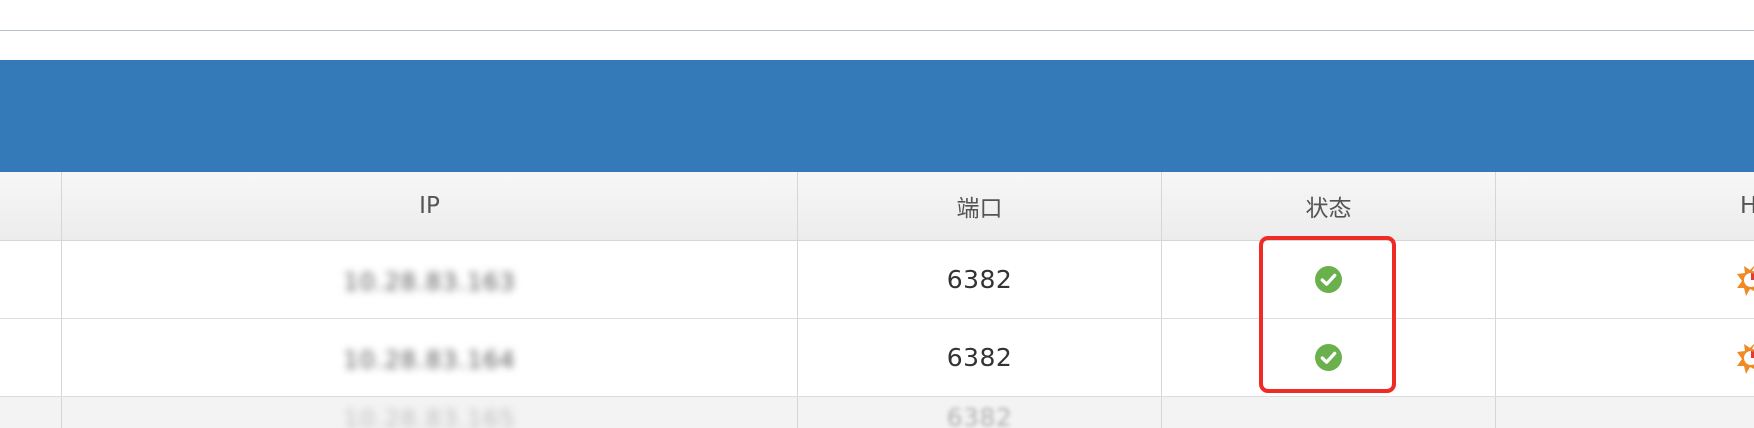  What do you see at coordinates (429, 416) in the screenshot?
I see `ip-value: 10.28.83.165` at bounding box center [429, 416].